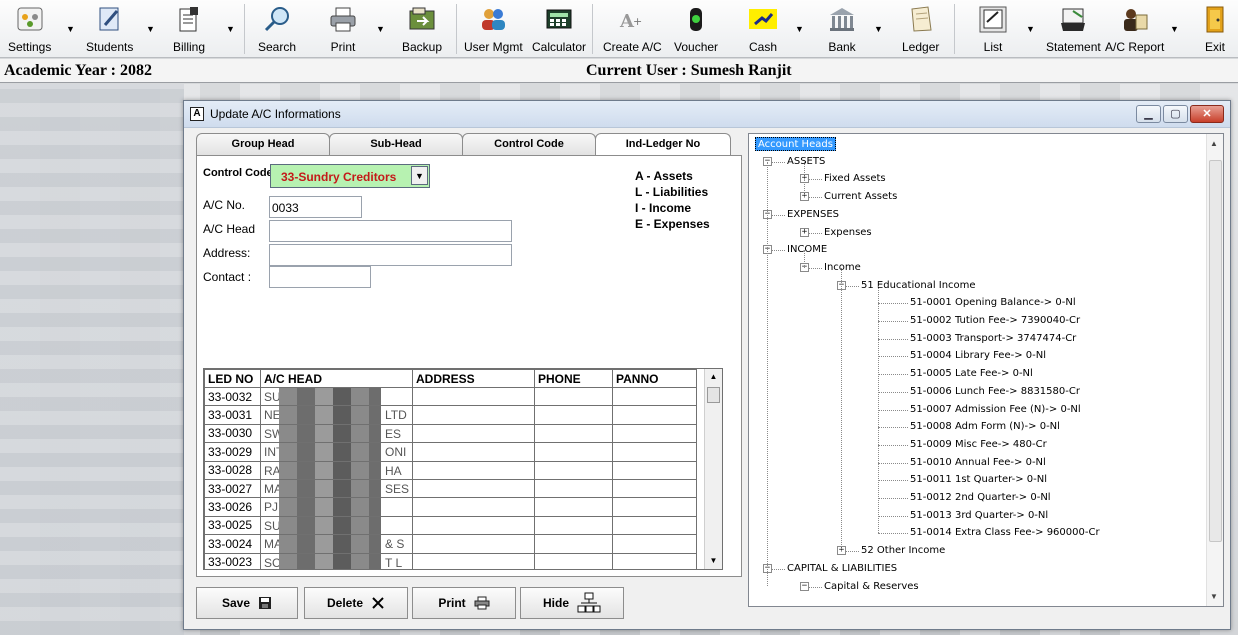 This screenshot has width=1238, height=635. I want to click on col-panno: PANNO, so click(654, 378).